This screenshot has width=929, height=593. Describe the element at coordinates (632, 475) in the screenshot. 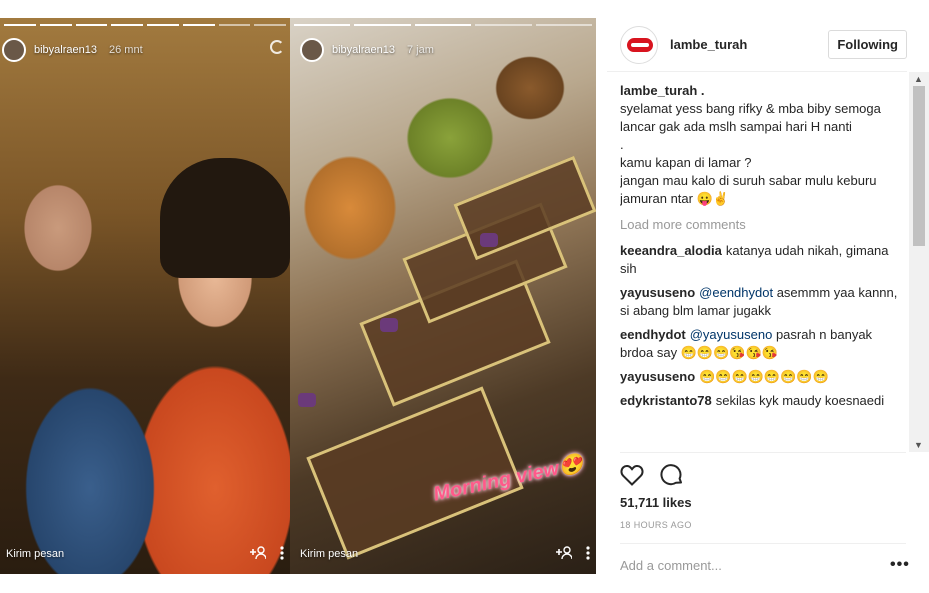

I see `like-heart-icon` at that location.